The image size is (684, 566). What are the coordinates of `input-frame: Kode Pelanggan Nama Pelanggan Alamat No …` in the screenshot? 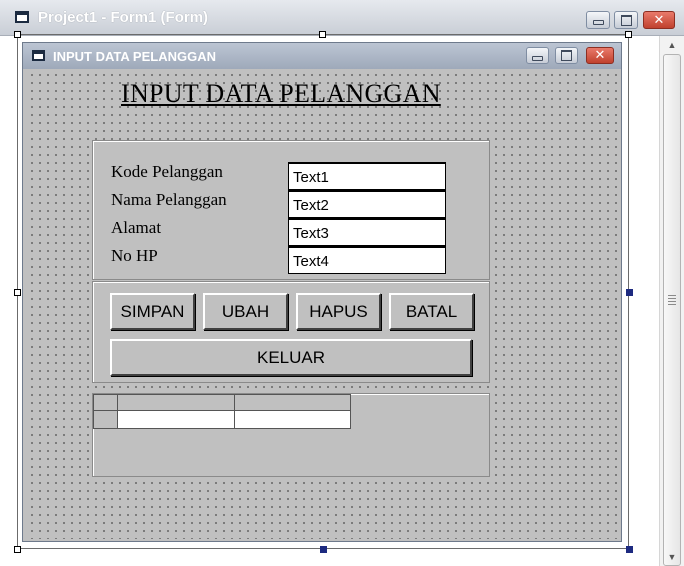 It's located at (291, 210).